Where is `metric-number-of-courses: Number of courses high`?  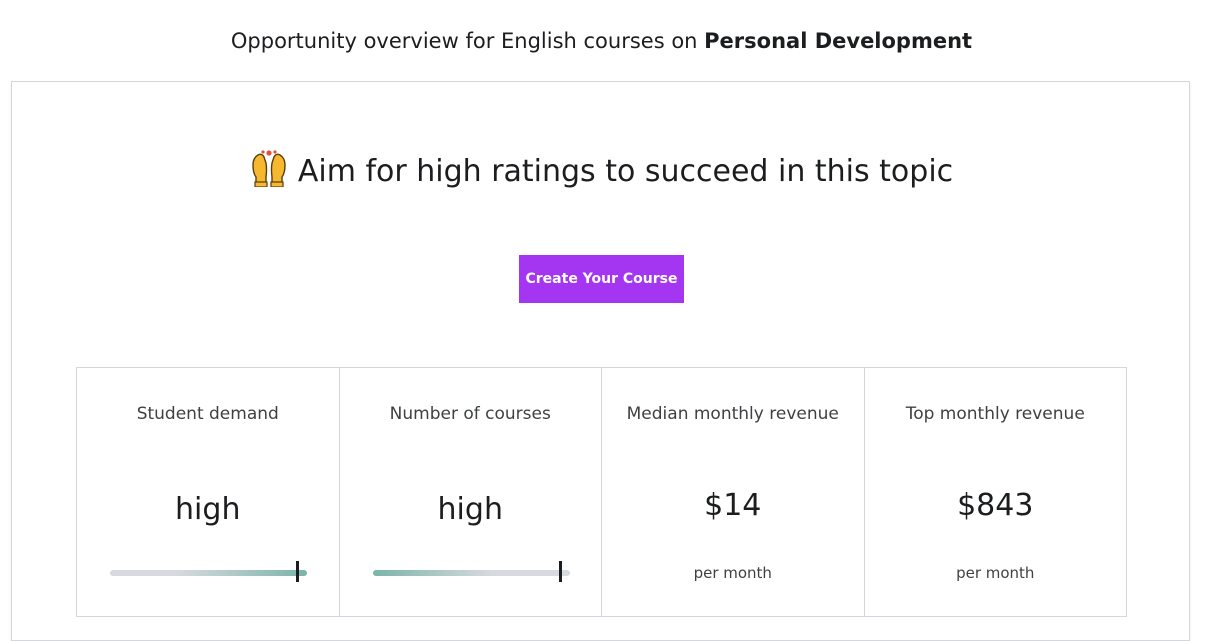
metric-number-of-courses: Number of courses high is located at coordinates (471, 492).